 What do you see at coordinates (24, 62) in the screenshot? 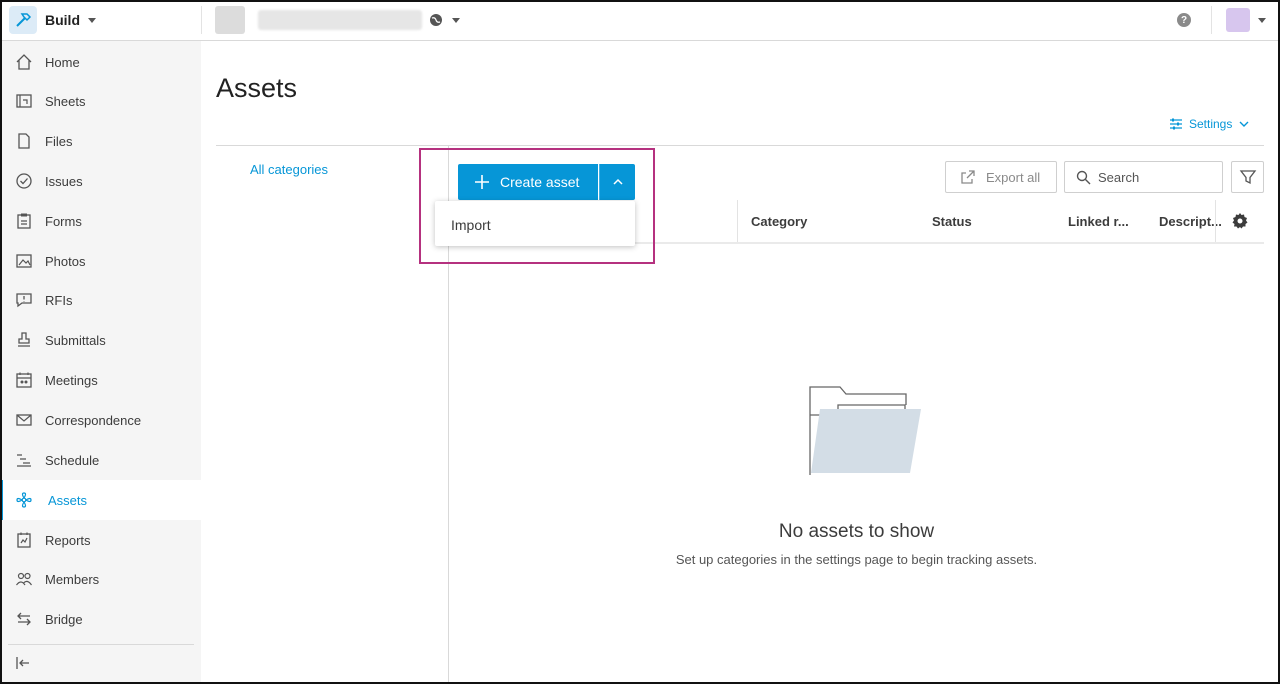
I see `home-icon` at bounding box center [24, 62].